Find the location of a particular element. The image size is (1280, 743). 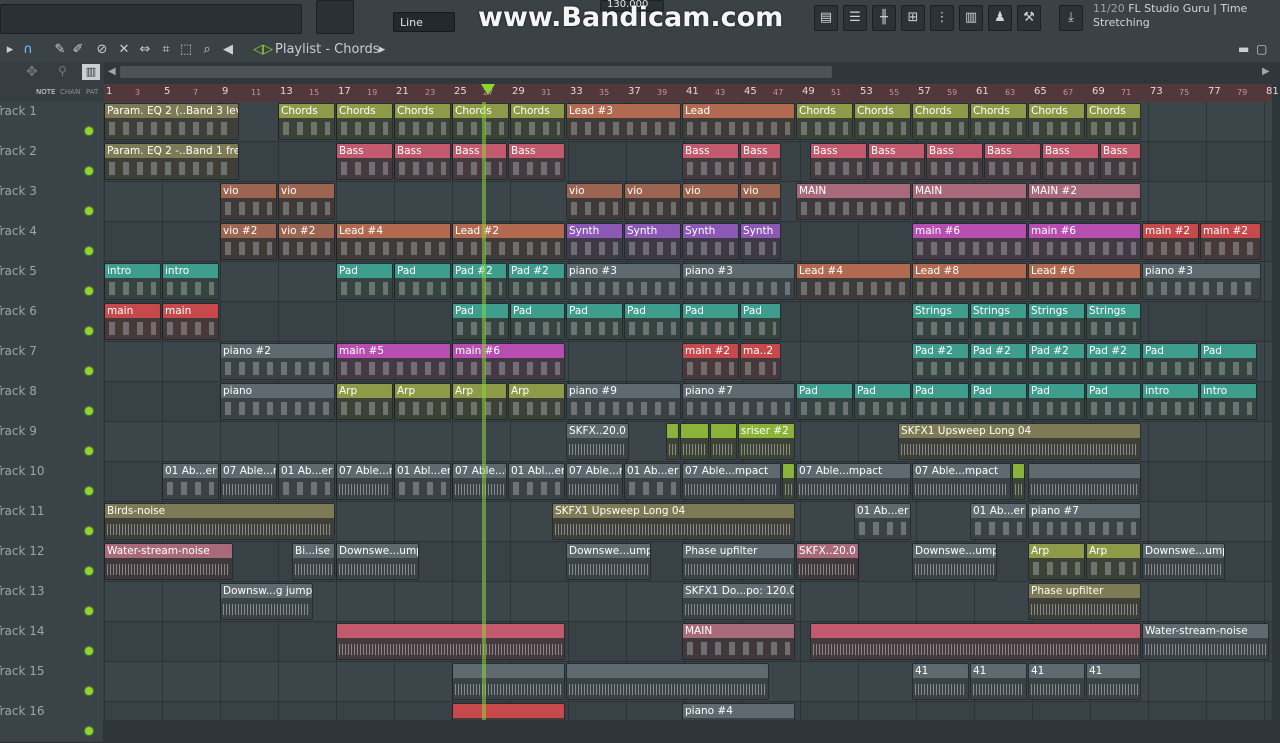

slip-icon: ⇔ is located at coordinates (145, 50).